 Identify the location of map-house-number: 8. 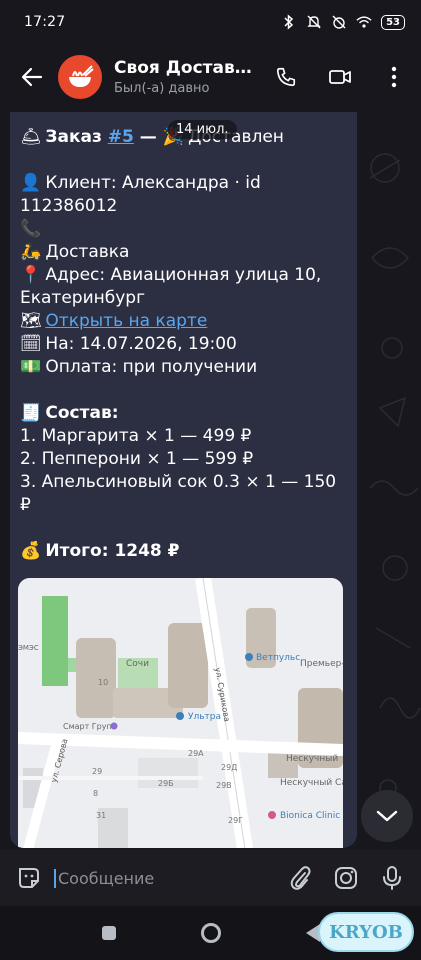
(95, 793).